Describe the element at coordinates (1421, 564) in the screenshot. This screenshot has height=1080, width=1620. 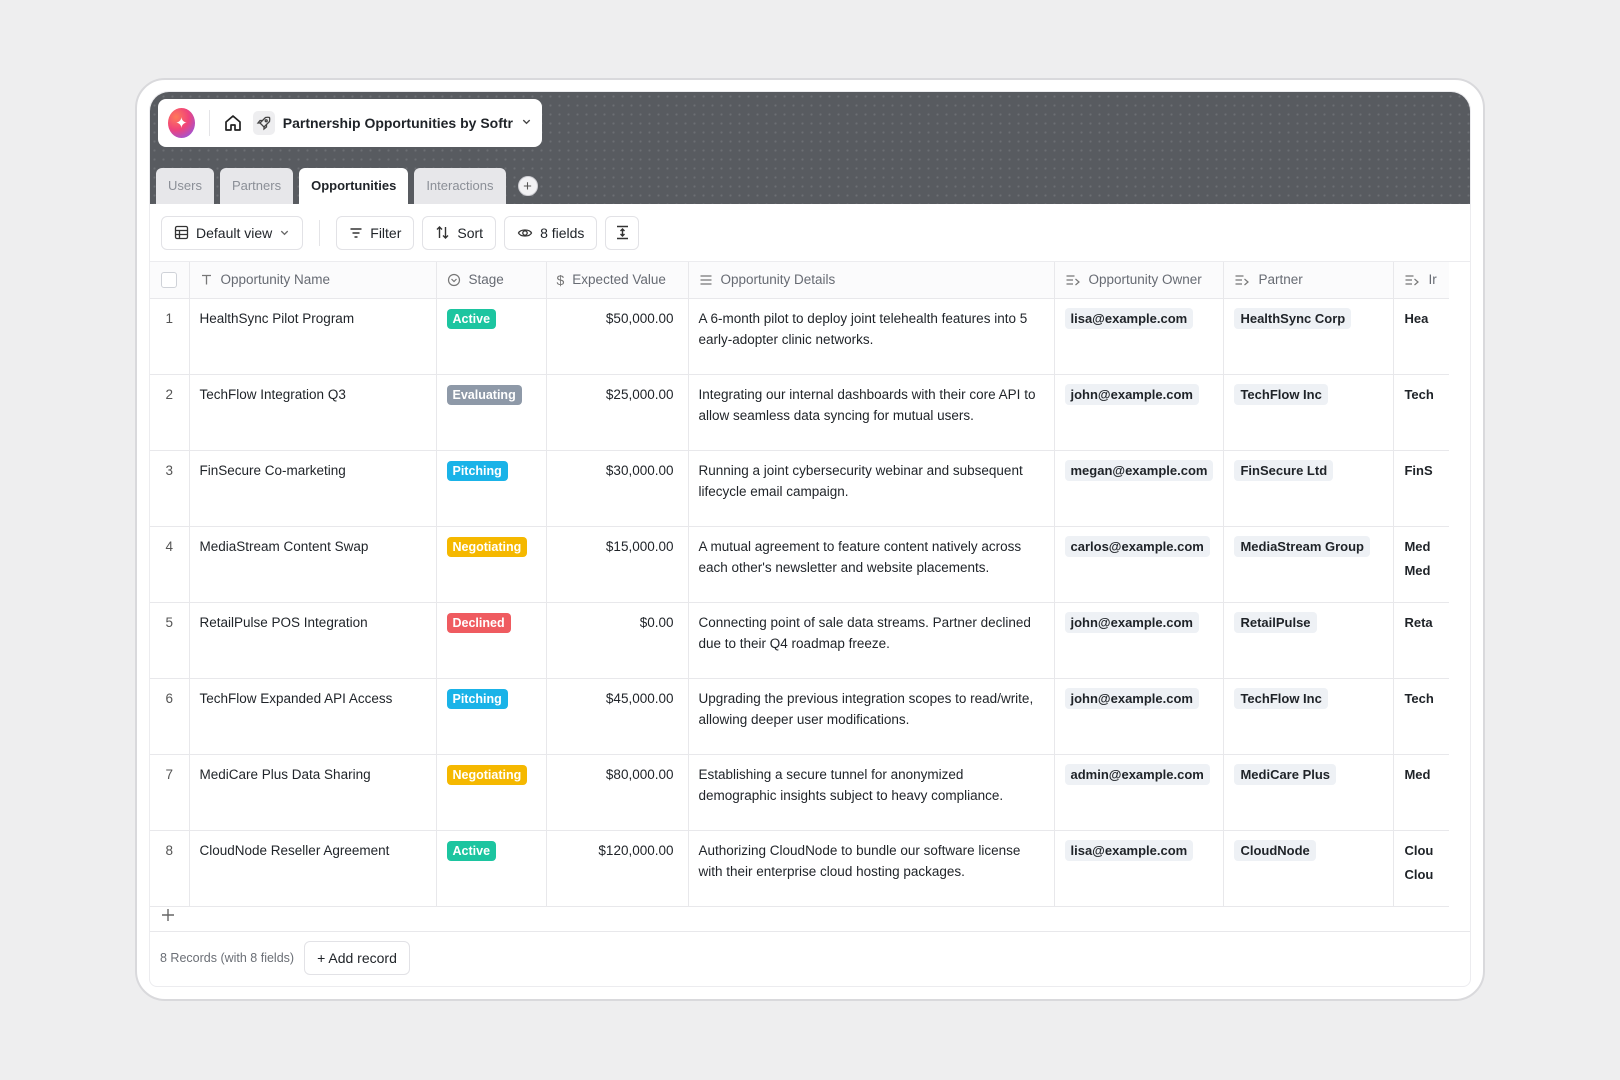
I see `cell-truncated: Med Med` at that location.